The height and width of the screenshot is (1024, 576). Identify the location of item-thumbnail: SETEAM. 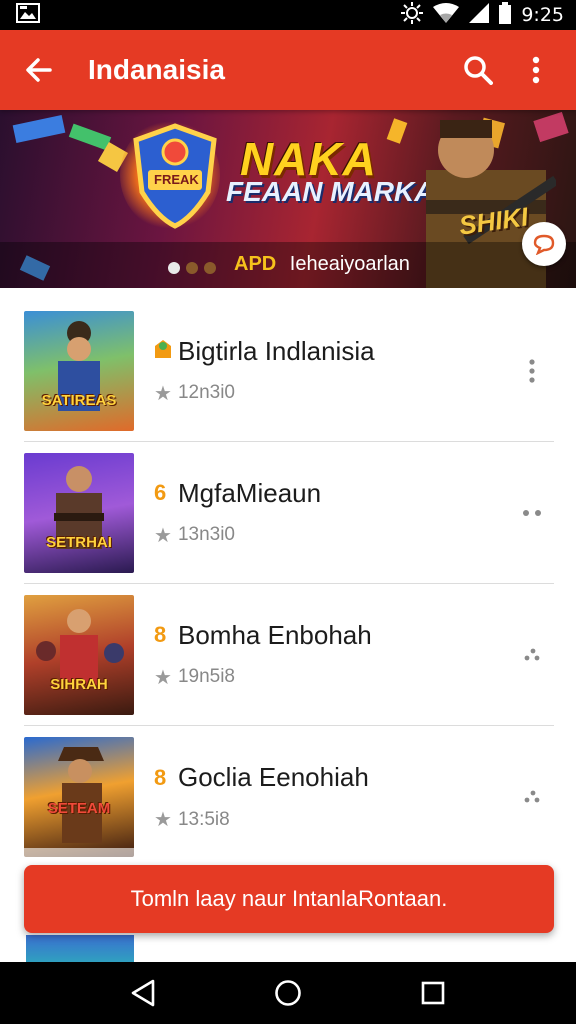
(79, 797).